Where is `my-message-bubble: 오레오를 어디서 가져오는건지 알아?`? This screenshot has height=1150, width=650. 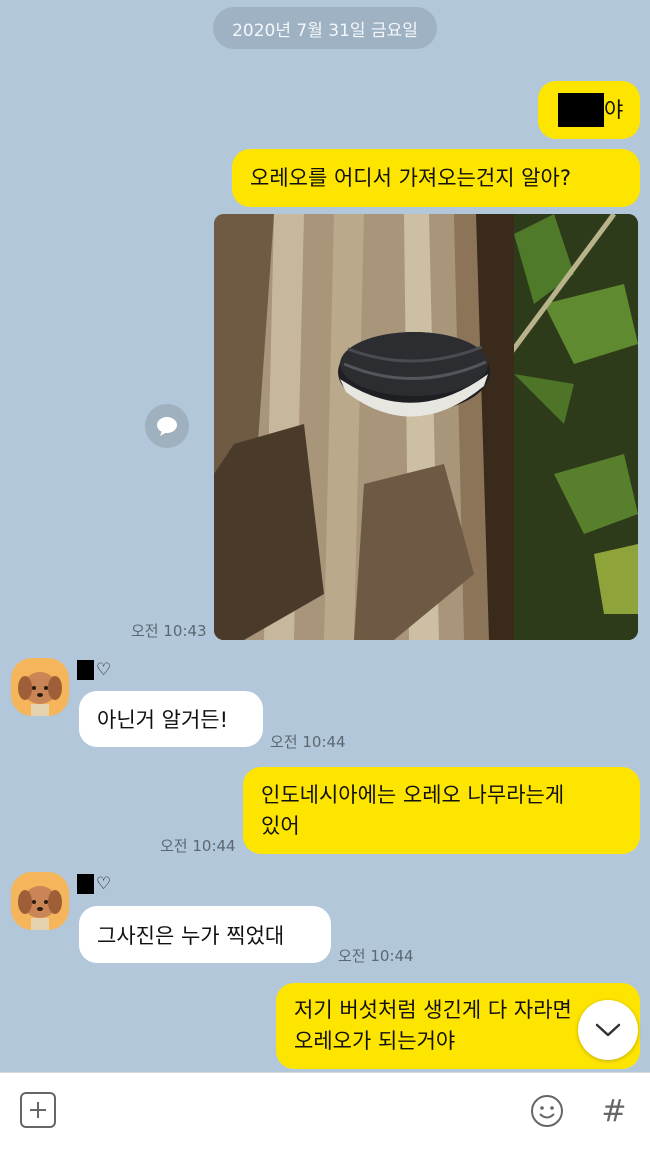
my-message-bubble: 오레오를 어디서 가져오는건지 알아? is located at coordinates (436, 178).